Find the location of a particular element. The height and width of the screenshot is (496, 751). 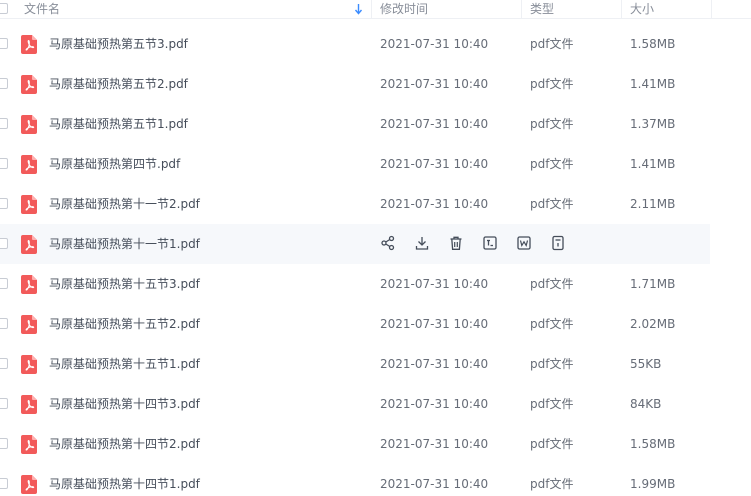

file-size: 84KB is located at coordinates (646, 404).